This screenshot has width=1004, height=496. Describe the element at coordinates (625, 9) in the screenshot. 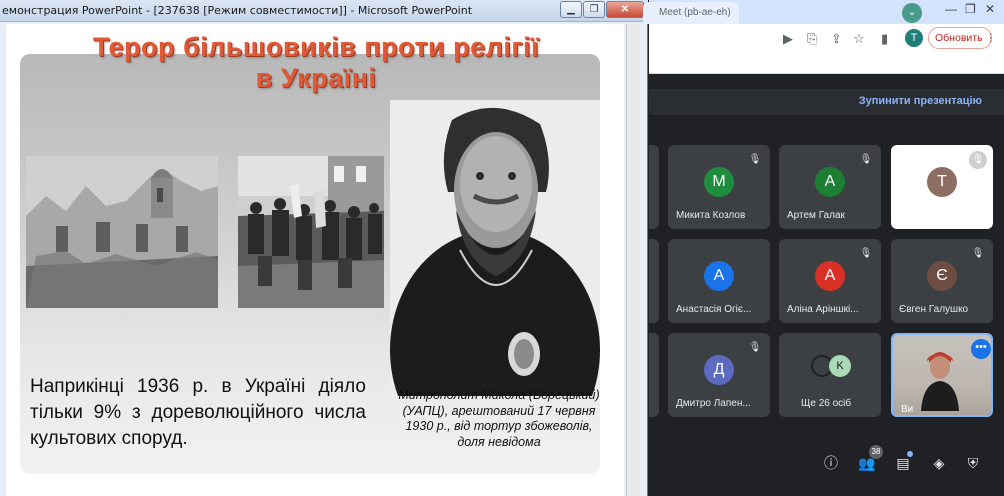

I see `close-button: ✕` at that location.